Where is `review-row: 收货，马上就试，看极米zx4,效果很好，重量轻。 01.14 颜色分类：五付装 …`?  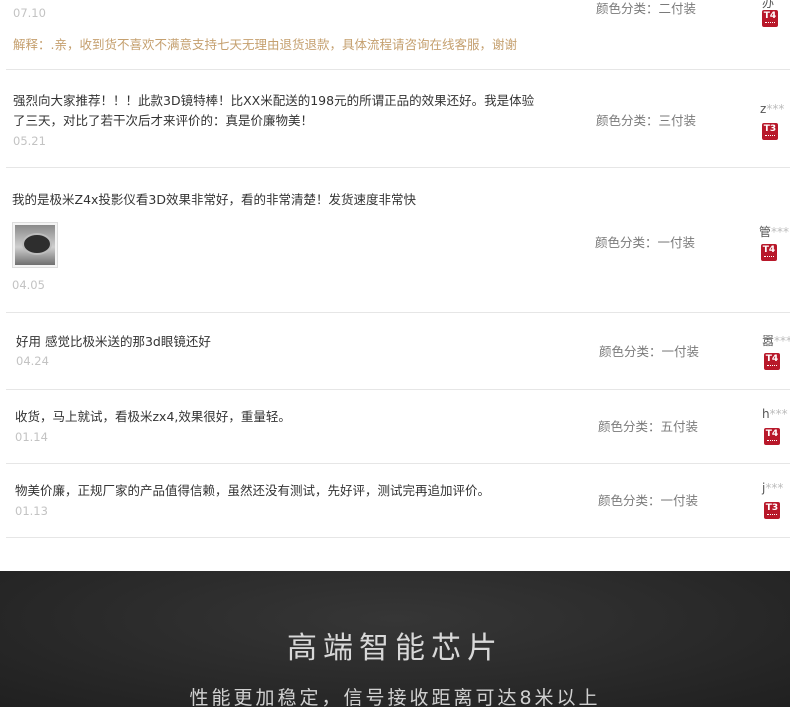 review-row: 收货，马上就试，看极米zx4,效果很好，重量轻。 01.14 颜色分类：五付装 … is located at coordinates (398, 427).